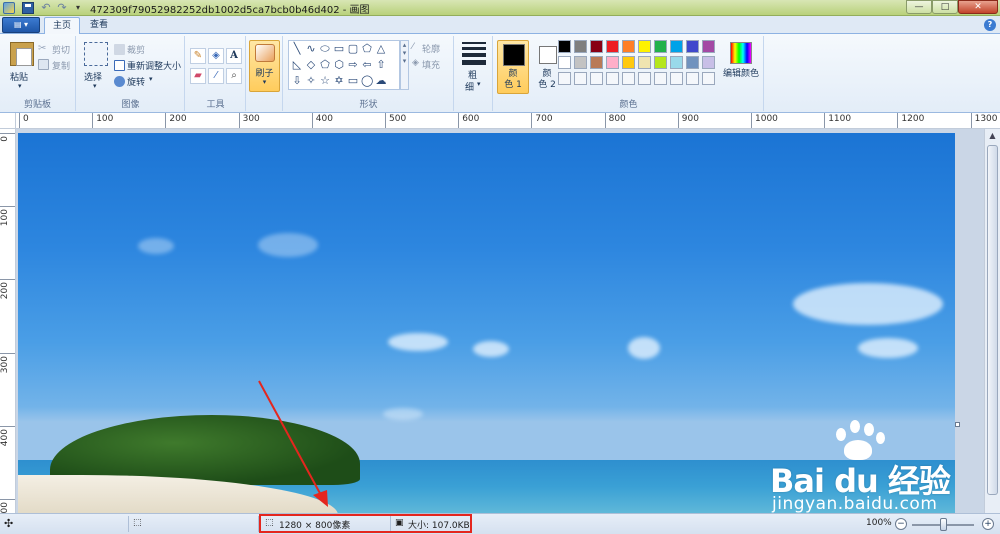  I want to click on fill-button: 填充, so click(431, 64).